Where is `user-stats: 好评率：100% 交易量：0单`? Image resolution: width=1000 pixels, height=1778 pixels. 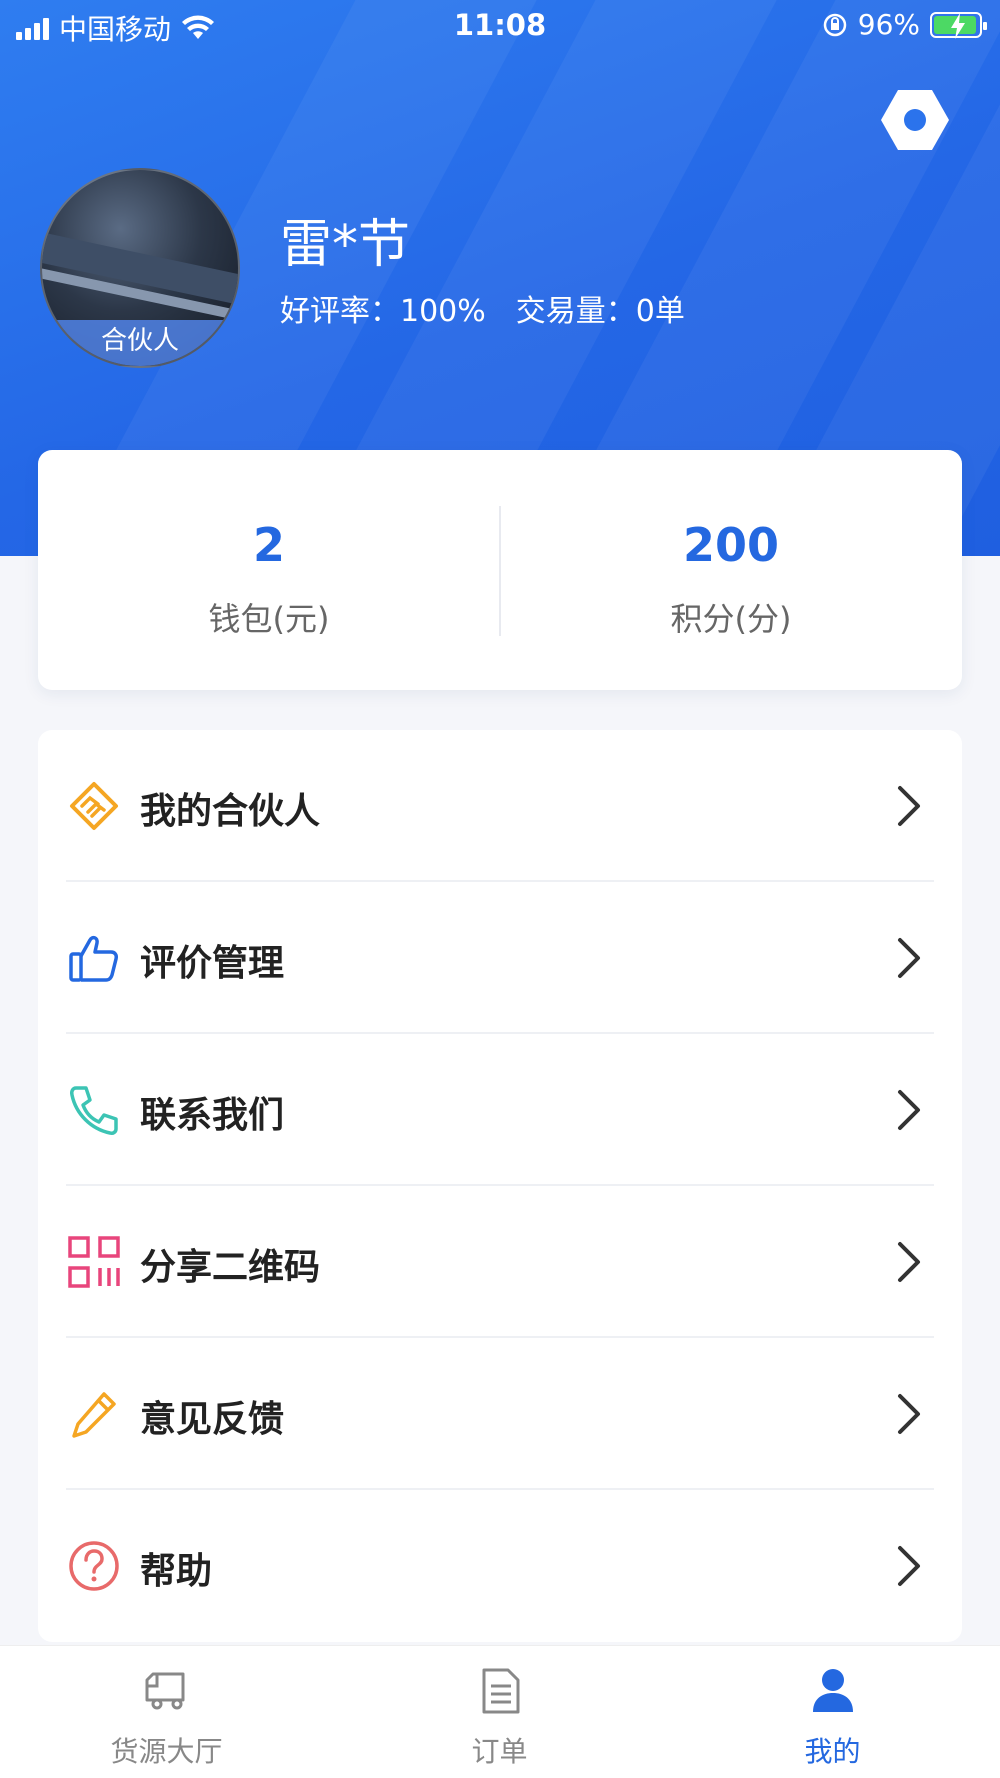
user-stats: 好评率：100% 交易量：0单 is located at coordinates (482, 308).